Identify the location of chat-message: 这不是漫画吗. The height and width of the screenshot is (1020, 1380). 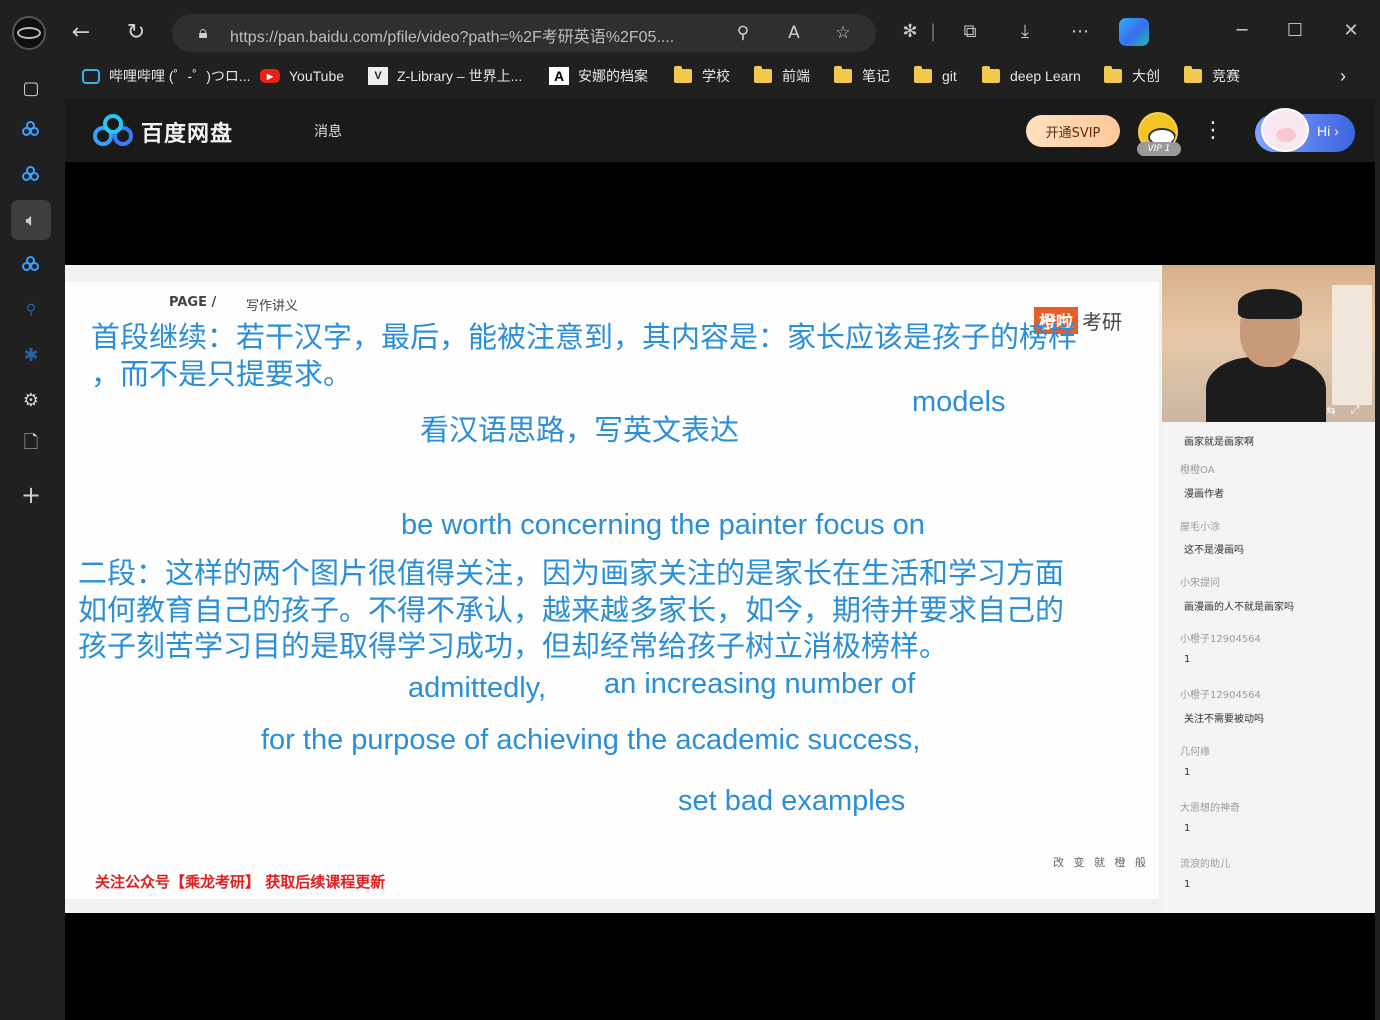
(1214, 550).